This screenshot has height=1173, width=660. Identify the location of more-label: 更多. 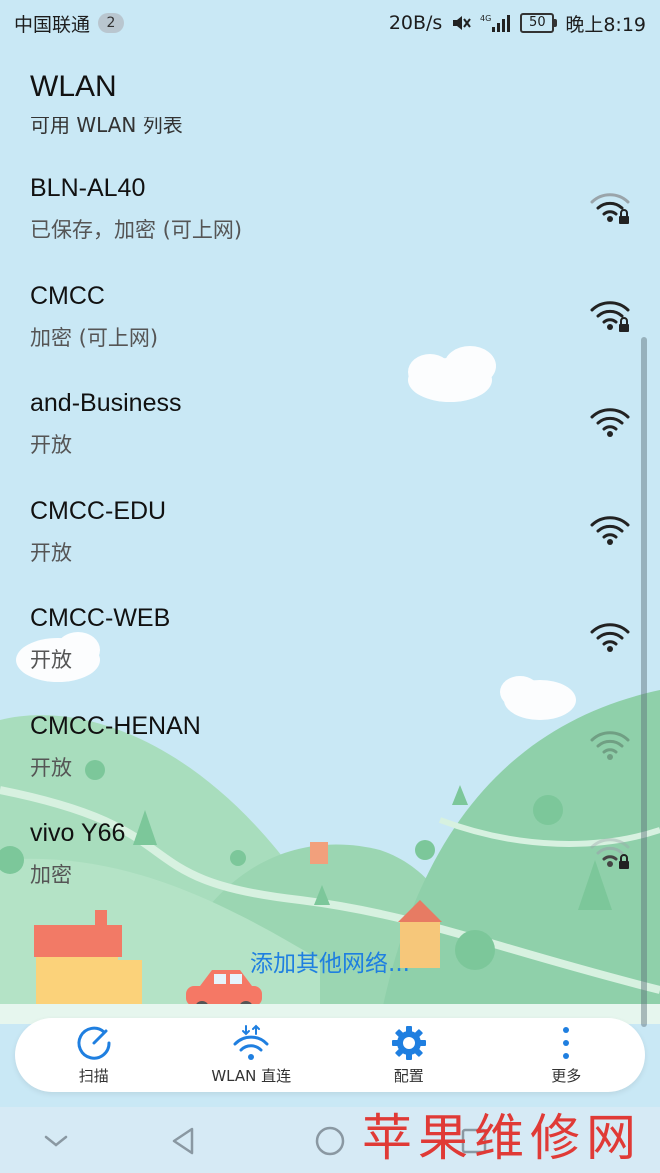
(566, 1076).